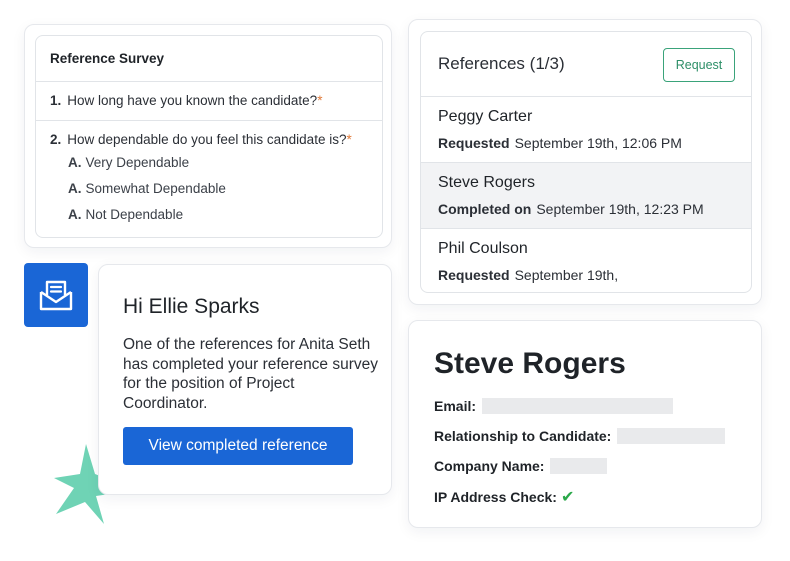 The height and width of the screenshot is (561, 790). What do you see at coordinates (523, 436) in the screenshot?
I see `field-label: Relationship to Candidate:` at bounding box center [523, 436].